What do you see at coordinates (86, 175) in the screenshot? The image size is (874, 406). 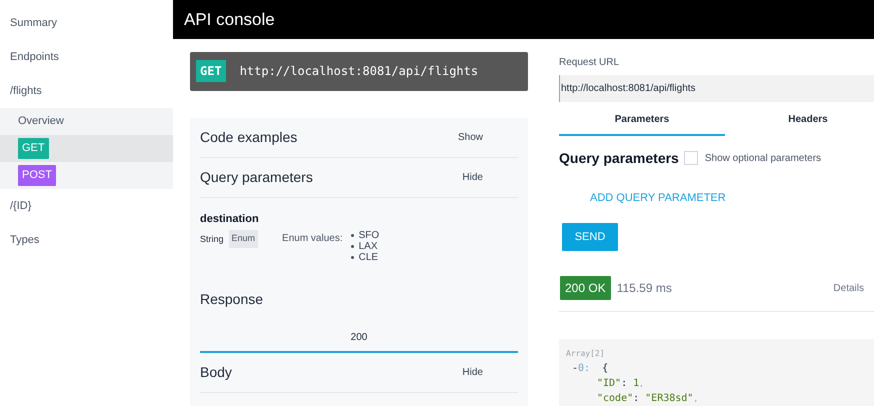 I see `sidebar-item: POST` at bounding box center [86, 175].